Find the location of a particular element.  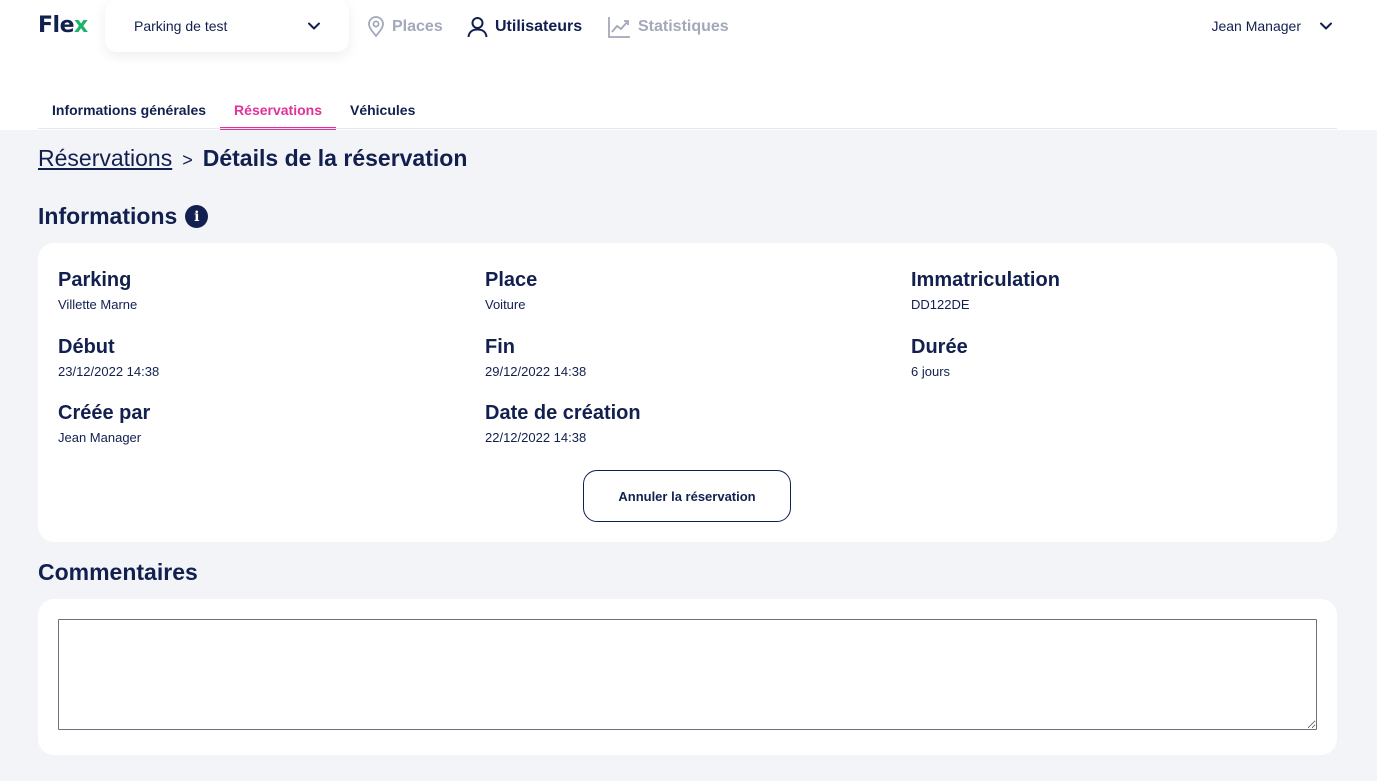

nav-utilisateurs: Utilisateurs is located at coordinates (524, 27).